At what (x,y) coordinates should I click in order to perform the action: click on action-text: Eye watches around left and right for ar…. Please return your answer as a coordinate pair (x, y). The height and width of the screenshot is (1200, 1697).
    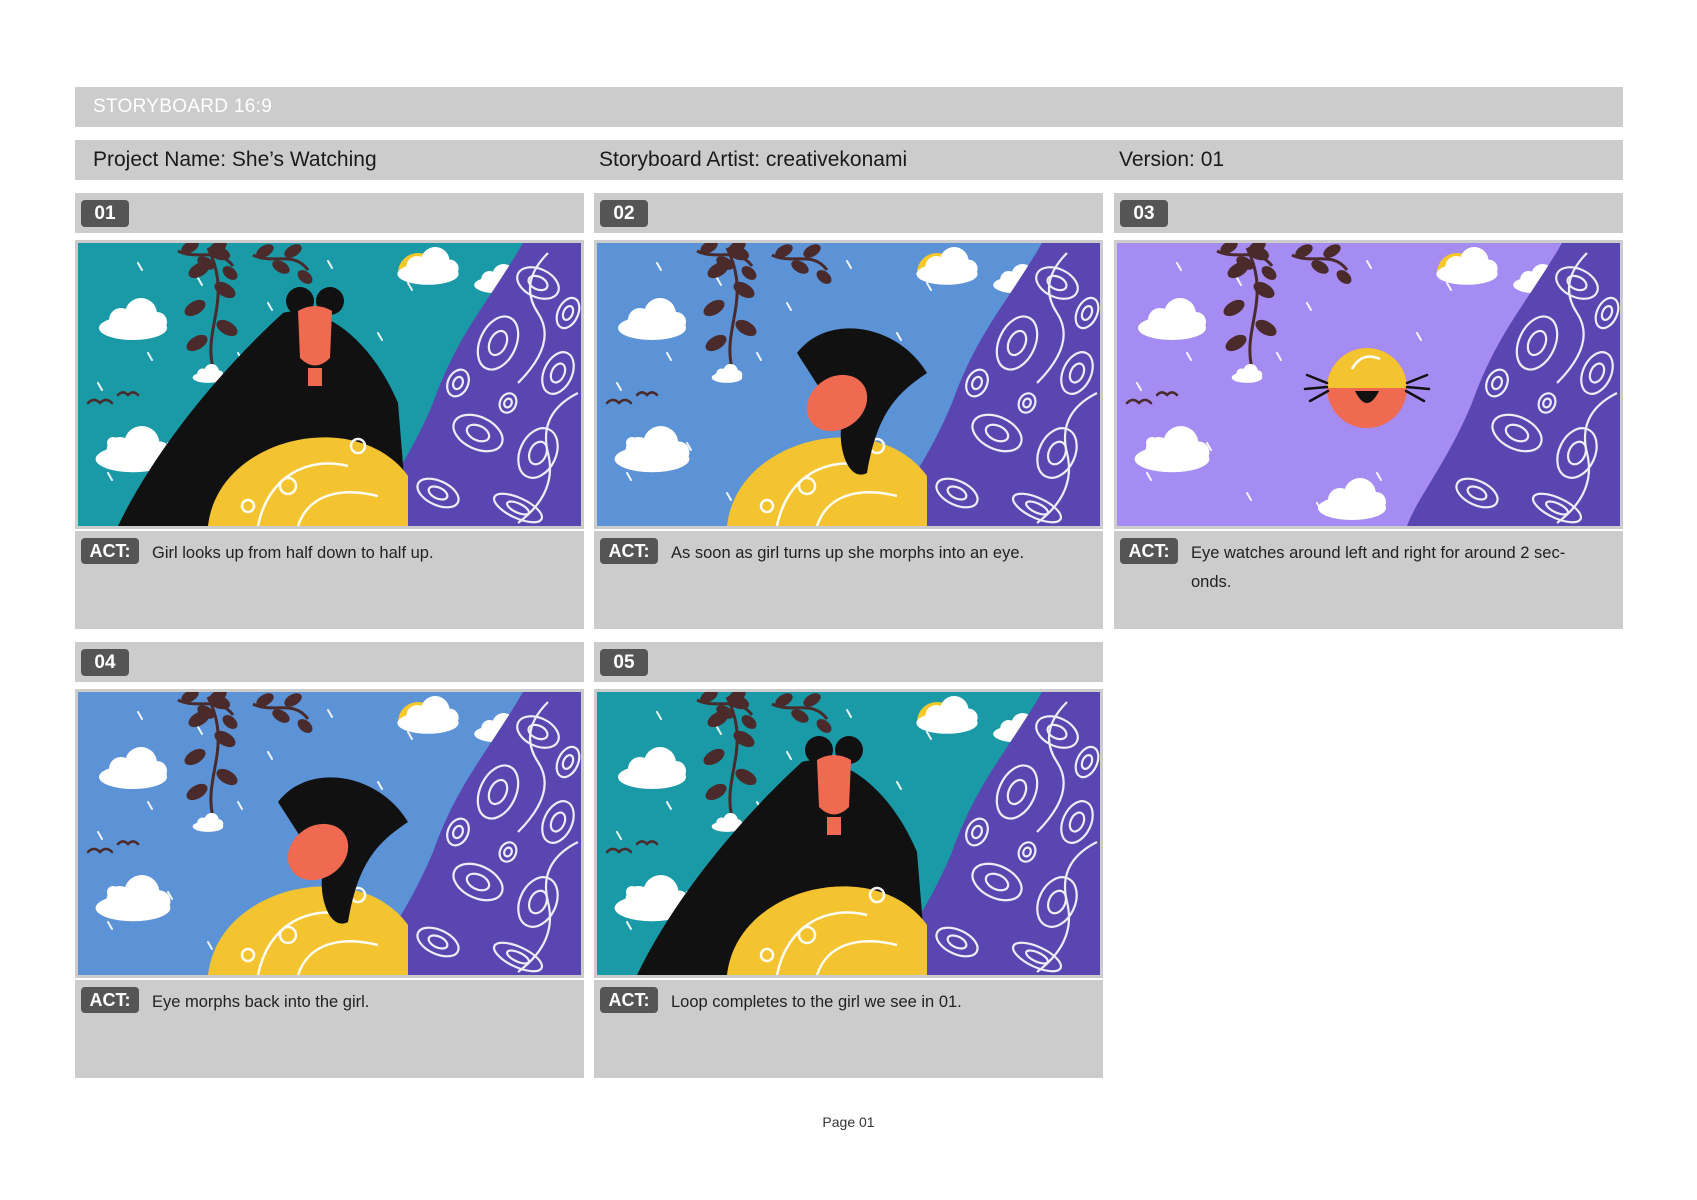
    Looking at the image, I should click on (1378, 567).